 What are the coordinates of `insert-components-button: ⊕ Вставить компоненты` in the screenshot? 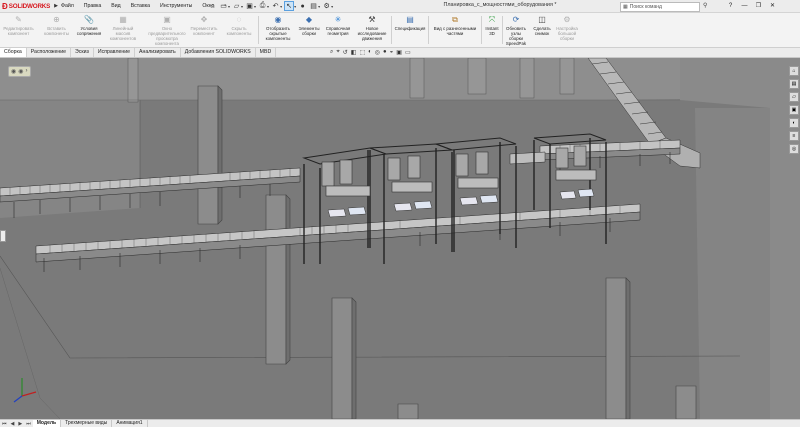 It's located at (56, 30).